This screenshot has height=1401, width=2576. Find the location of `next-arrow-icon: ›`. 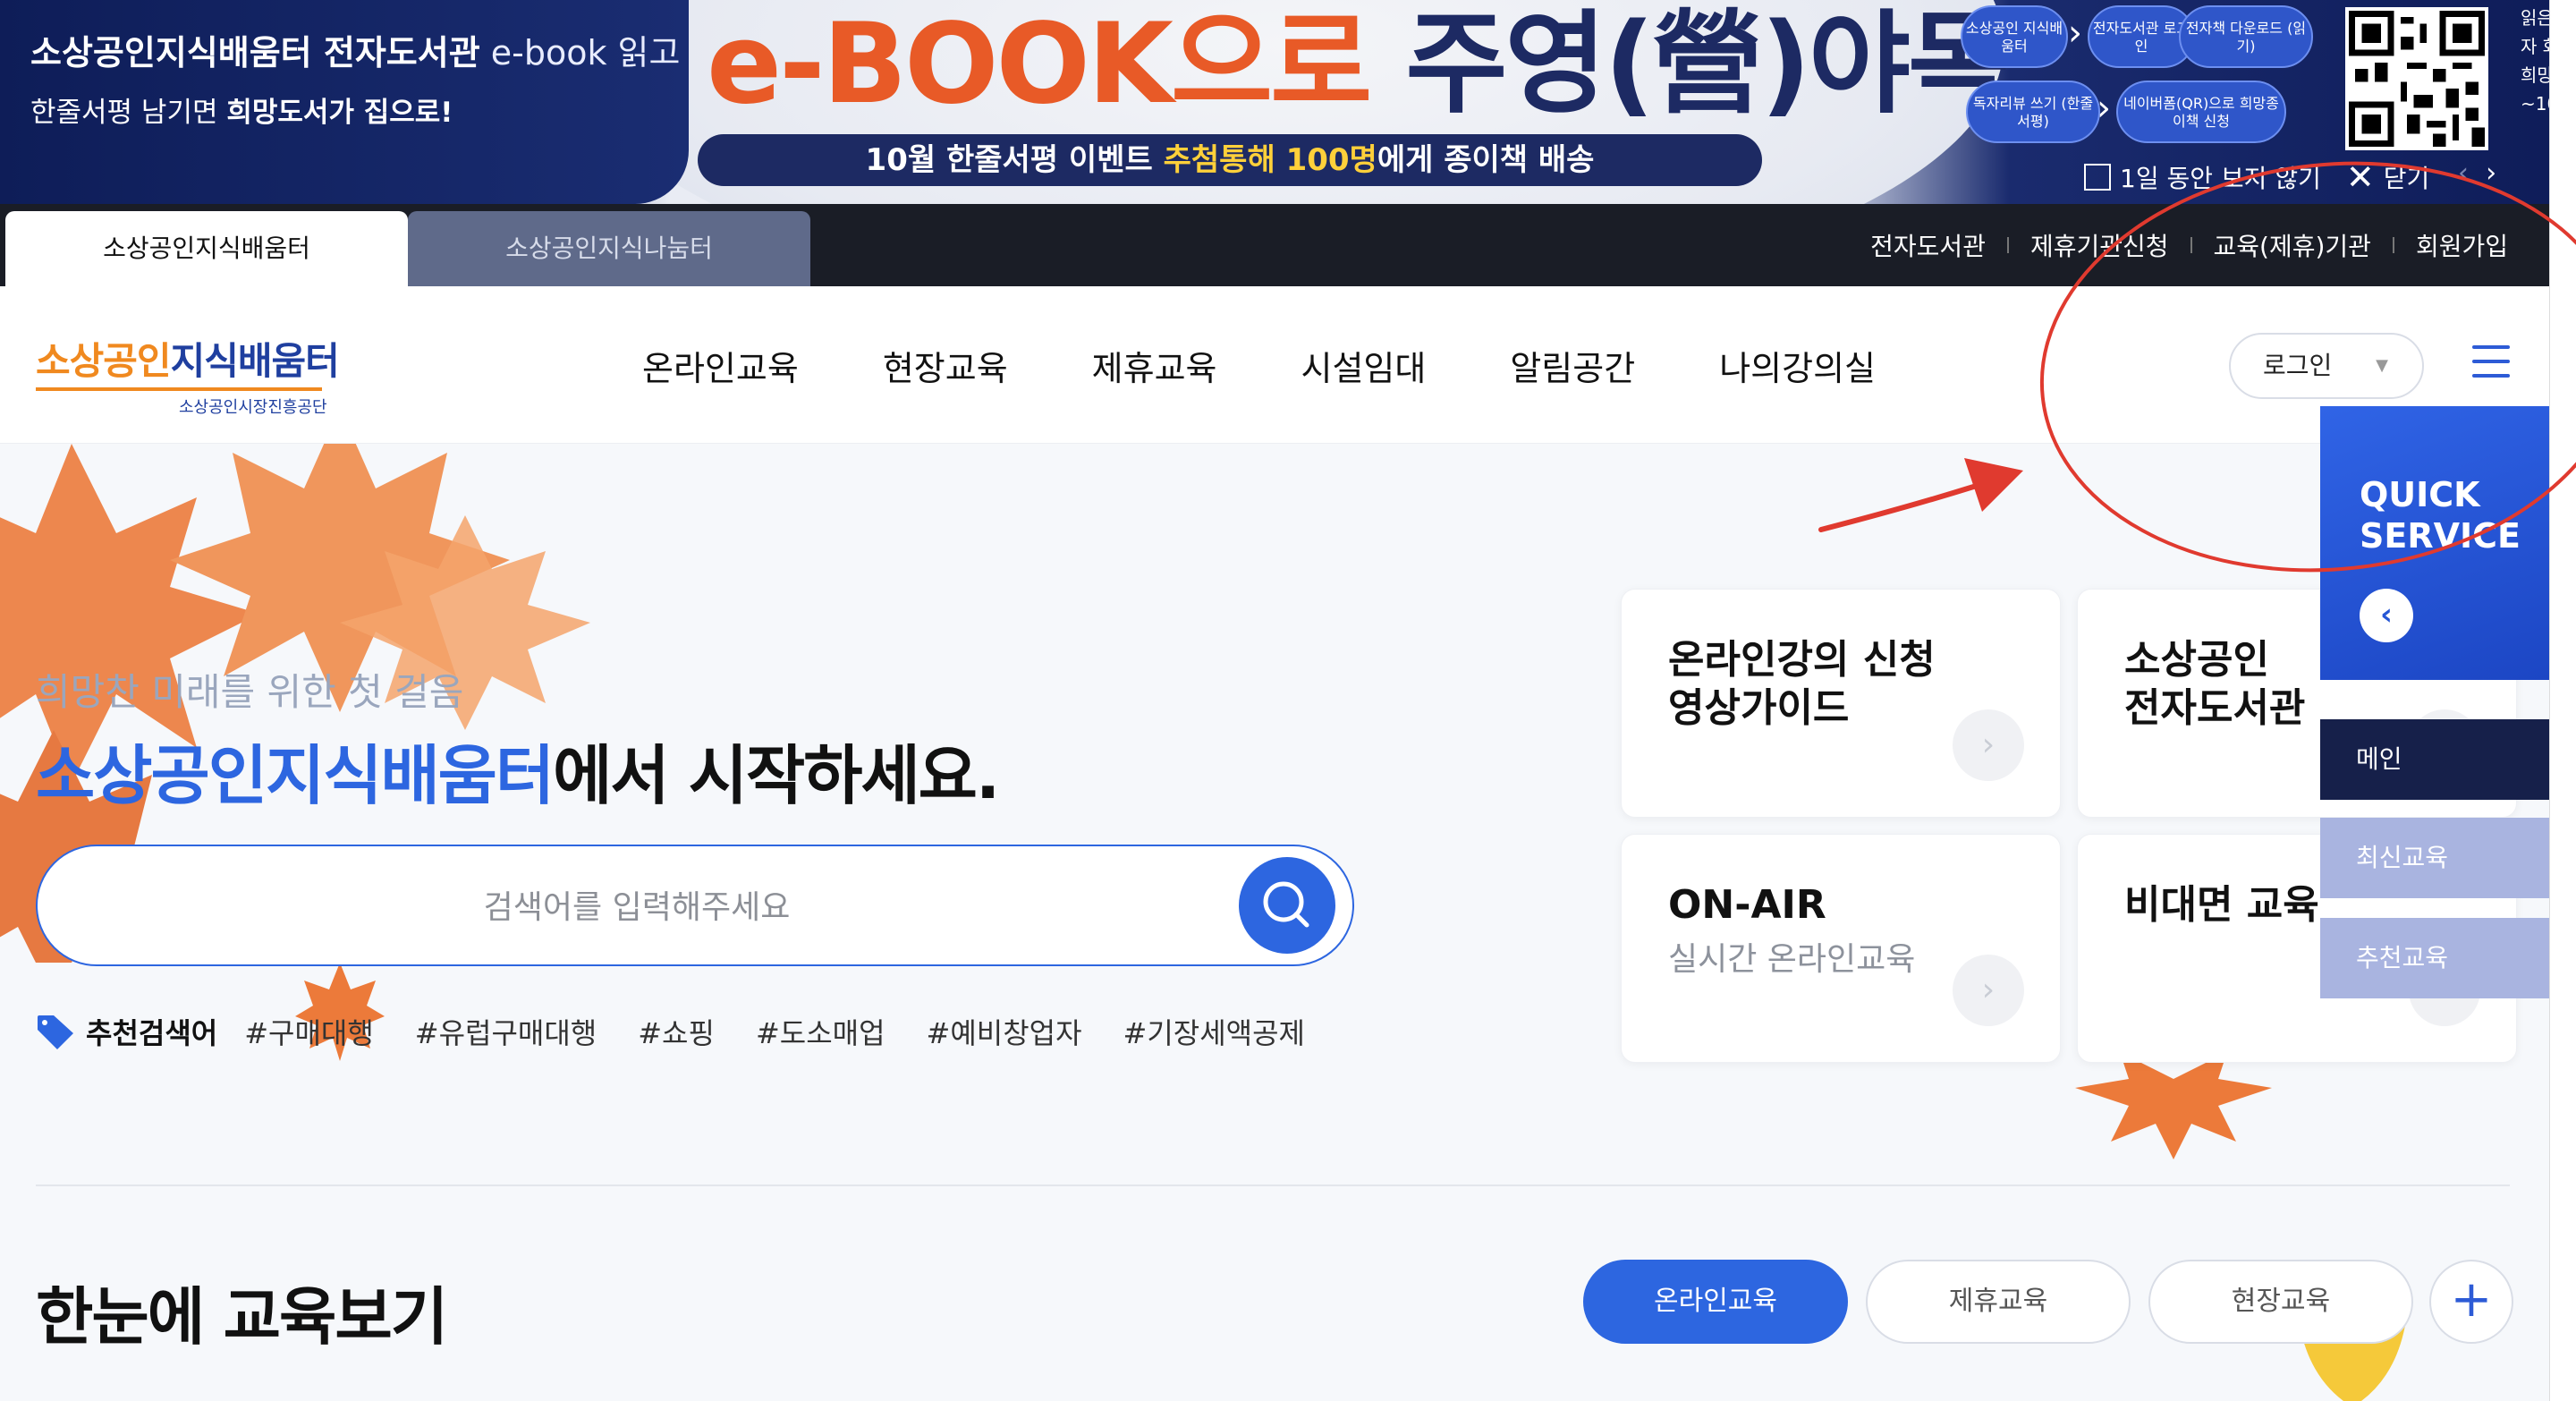

next-arrow-icon: › is located at coordinates (2491, 173).